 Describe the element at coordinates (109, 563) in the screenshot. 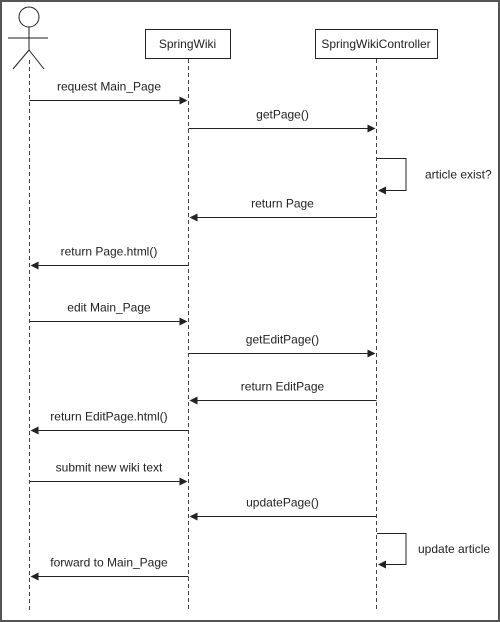

I see `message-label: forward to Main_Page` at that location.